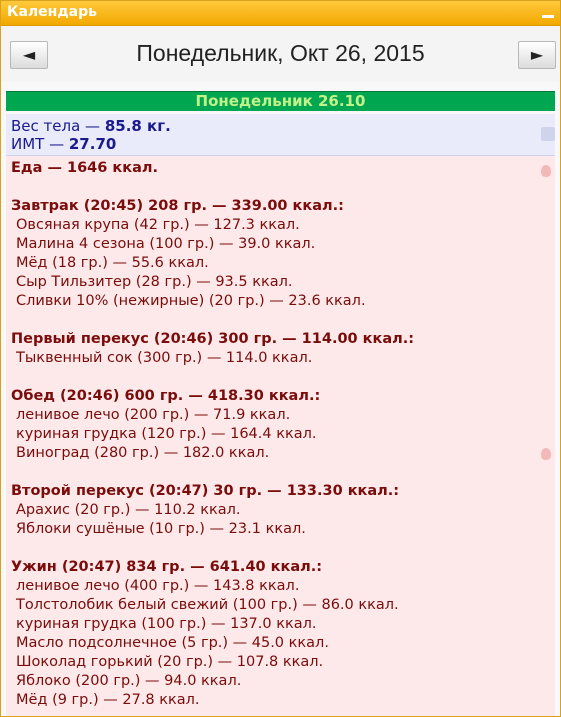  I want to click on date-title: Понедельник, Окт 26, 2015, so click(280, 53).